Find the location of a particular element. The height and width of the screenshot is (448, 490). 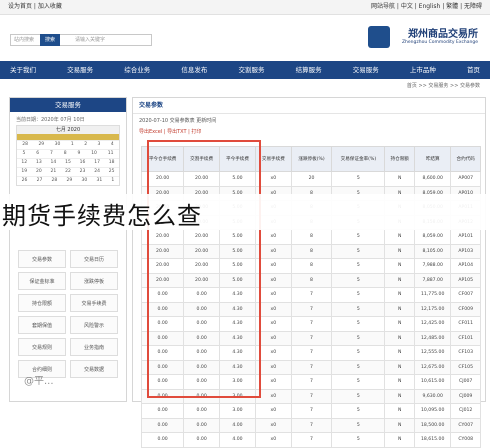

table-row: 0.00 0.00 4.30 x0 7 5 N 12,175.00 CF009 is located at coordinates (310, 309).